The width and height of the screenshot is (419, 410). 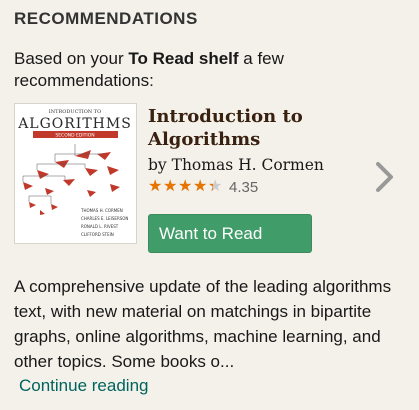 I want to click on cover-author-3: RONALD L. RIVEST, so click(x=100, y=226).